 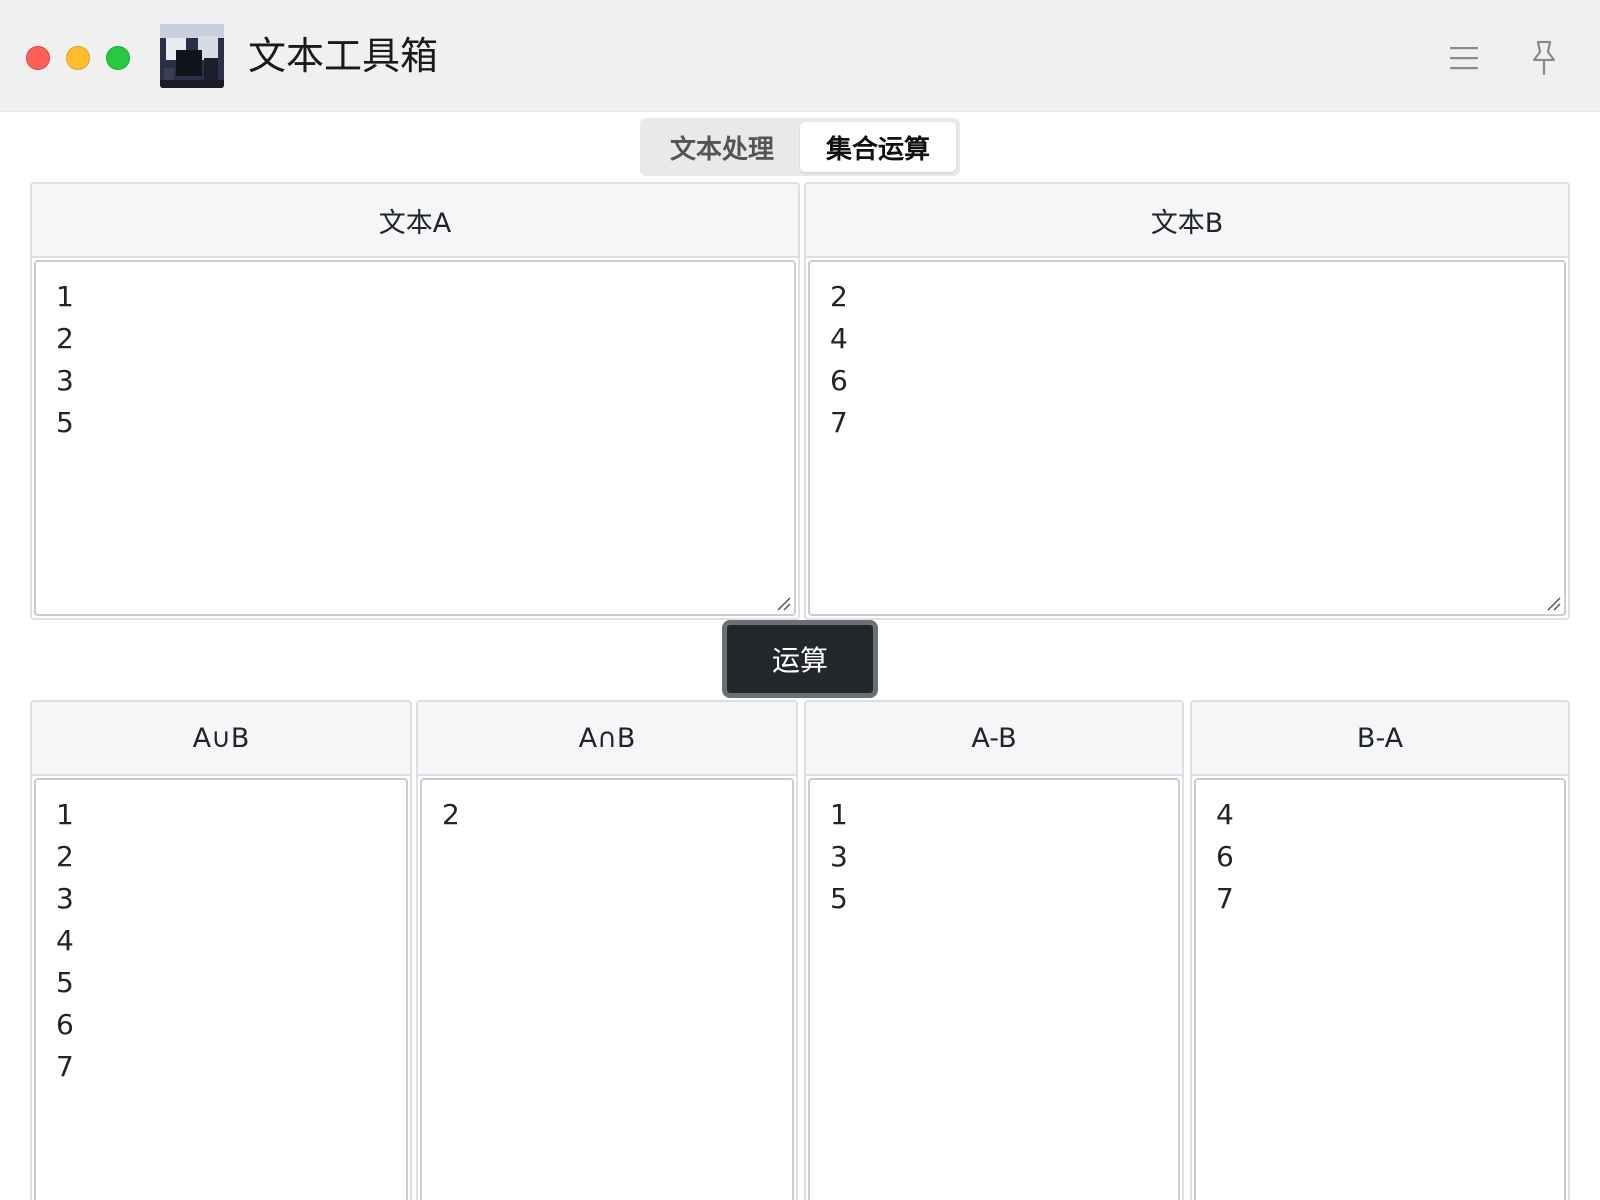 What do you see at coordinates (221, 989) in the screenshot?
I see `union-output: 1 2 3 4 5 6 7` at bounding box center [221, 989].